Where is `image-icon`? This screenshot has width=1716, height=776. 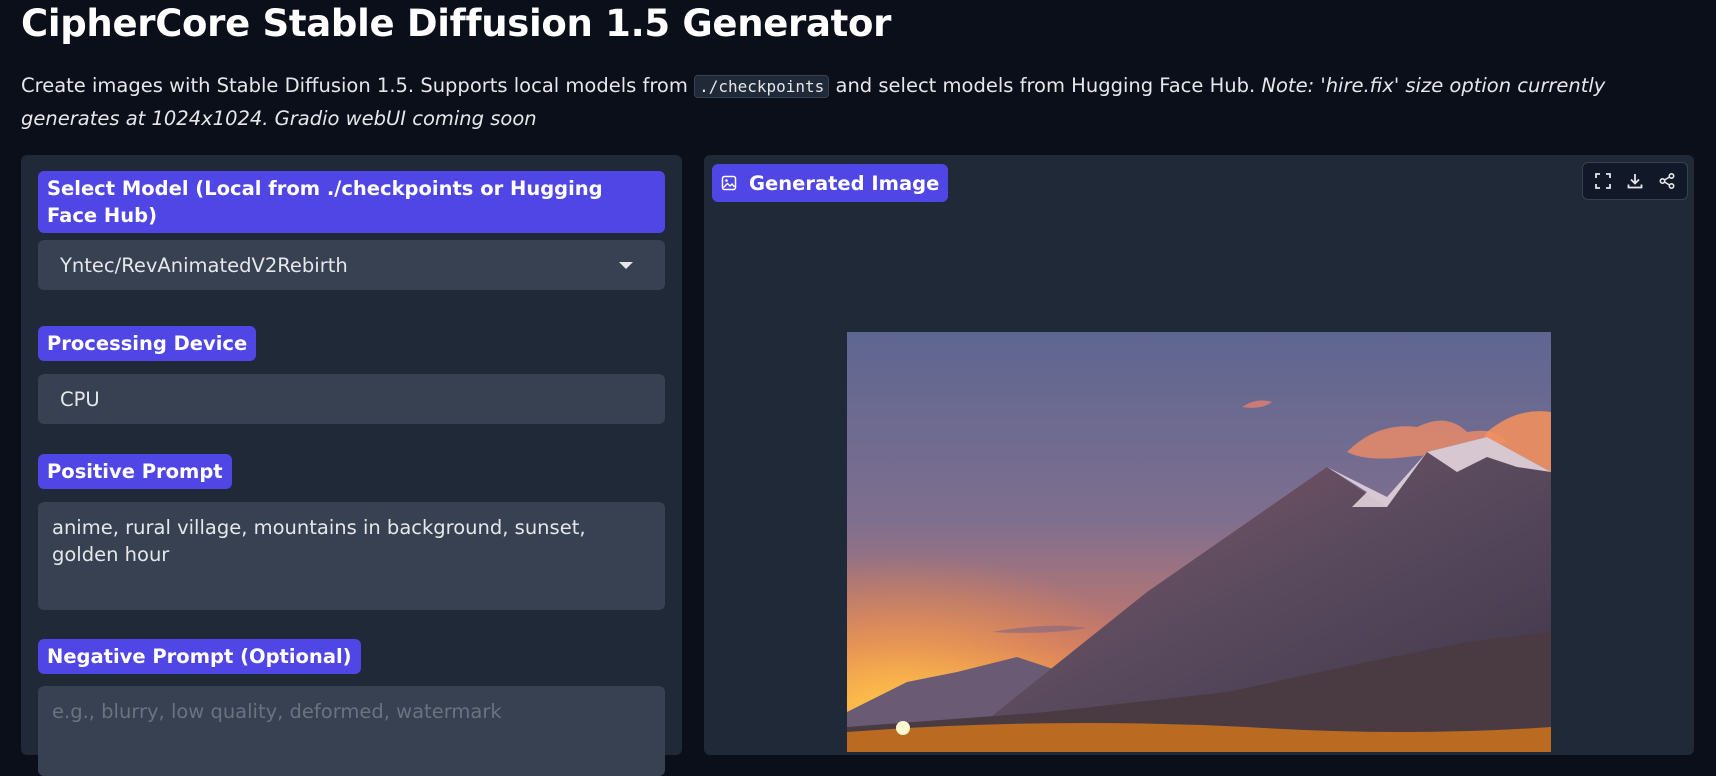
image-icon is located at coordinates (729, 183).